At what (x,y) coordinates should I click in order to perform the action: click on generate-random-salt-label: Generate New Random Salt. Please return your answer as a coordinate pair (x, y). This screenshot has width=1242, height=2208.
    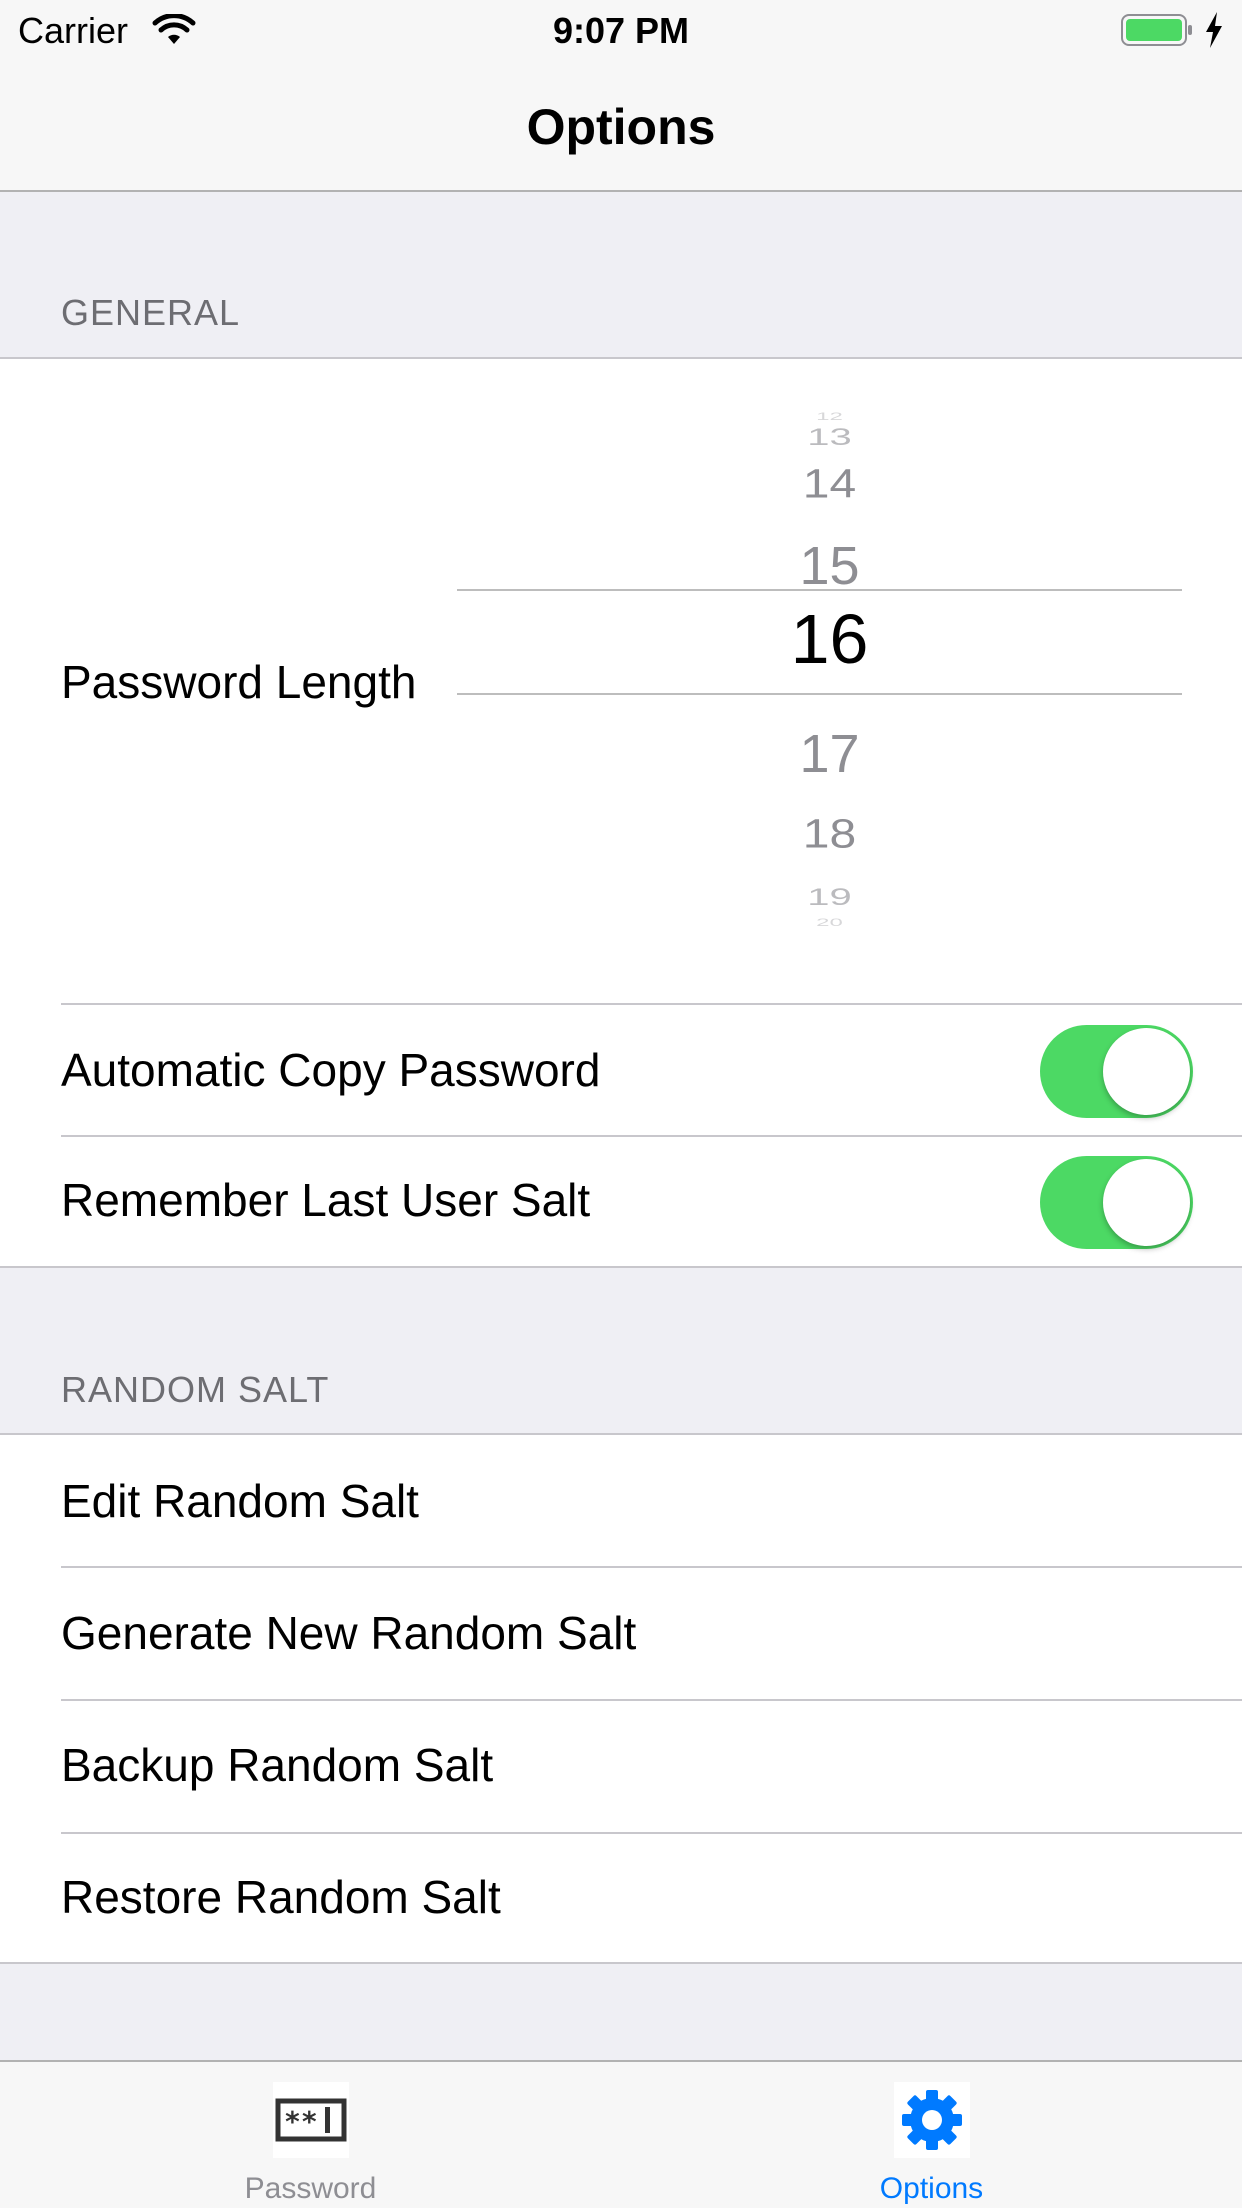
    Looking at the image, I should click on (349, 1633).